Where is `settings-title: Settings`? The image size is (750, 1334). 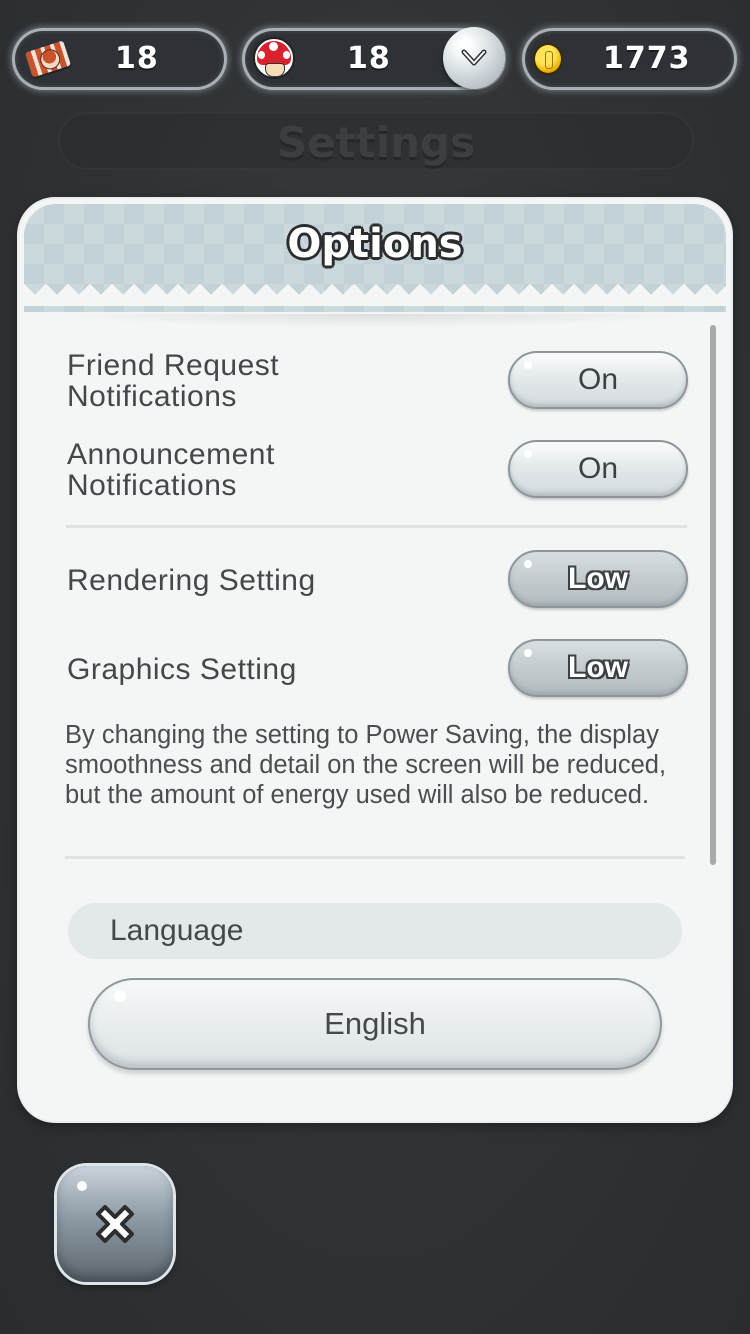 settings-title: Settings is located at coordinates (376, 142).